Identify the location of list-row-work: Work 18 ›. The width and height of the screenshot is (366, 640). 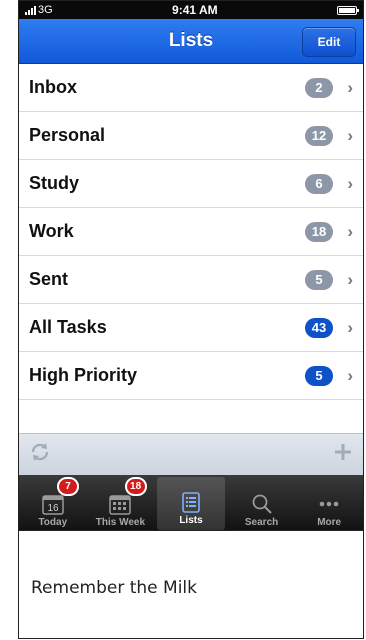
(191, 232).